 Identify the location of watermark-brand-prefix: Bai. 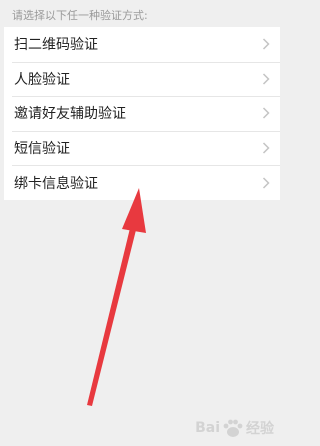
(207, 428).